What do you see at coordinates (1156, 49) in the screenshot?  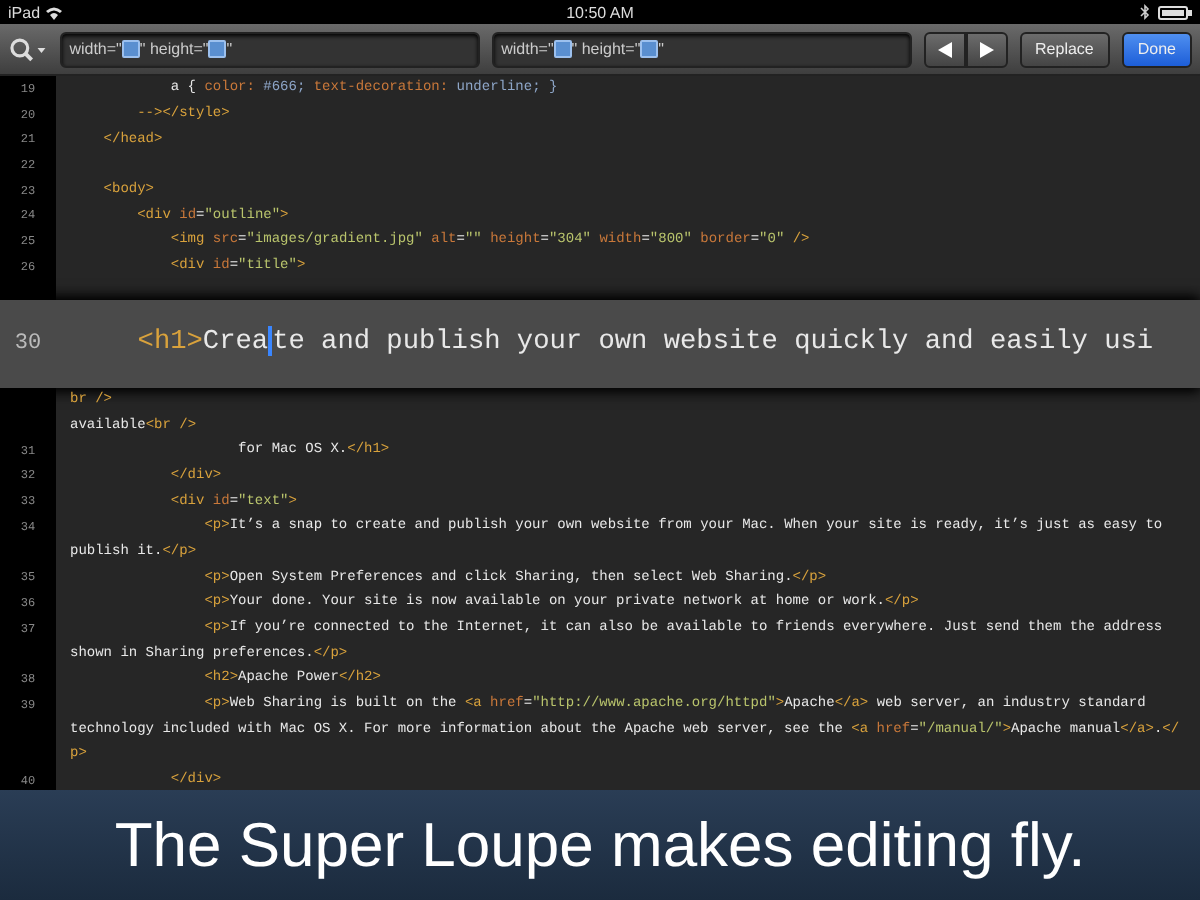 I see `done-button: Done` at bounding box center [1156, 49].